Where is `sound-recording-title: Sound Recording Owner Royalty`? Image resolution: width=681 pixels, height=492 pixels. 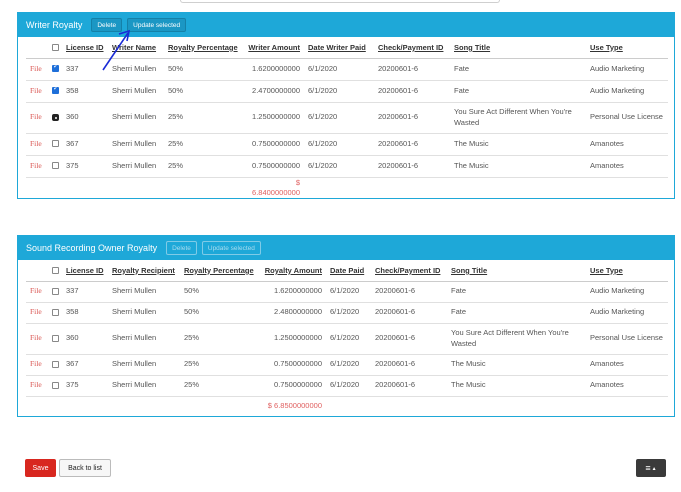
sound-recording-title: Sound Recording Owner Royalty is located at coordinates (92, 248).